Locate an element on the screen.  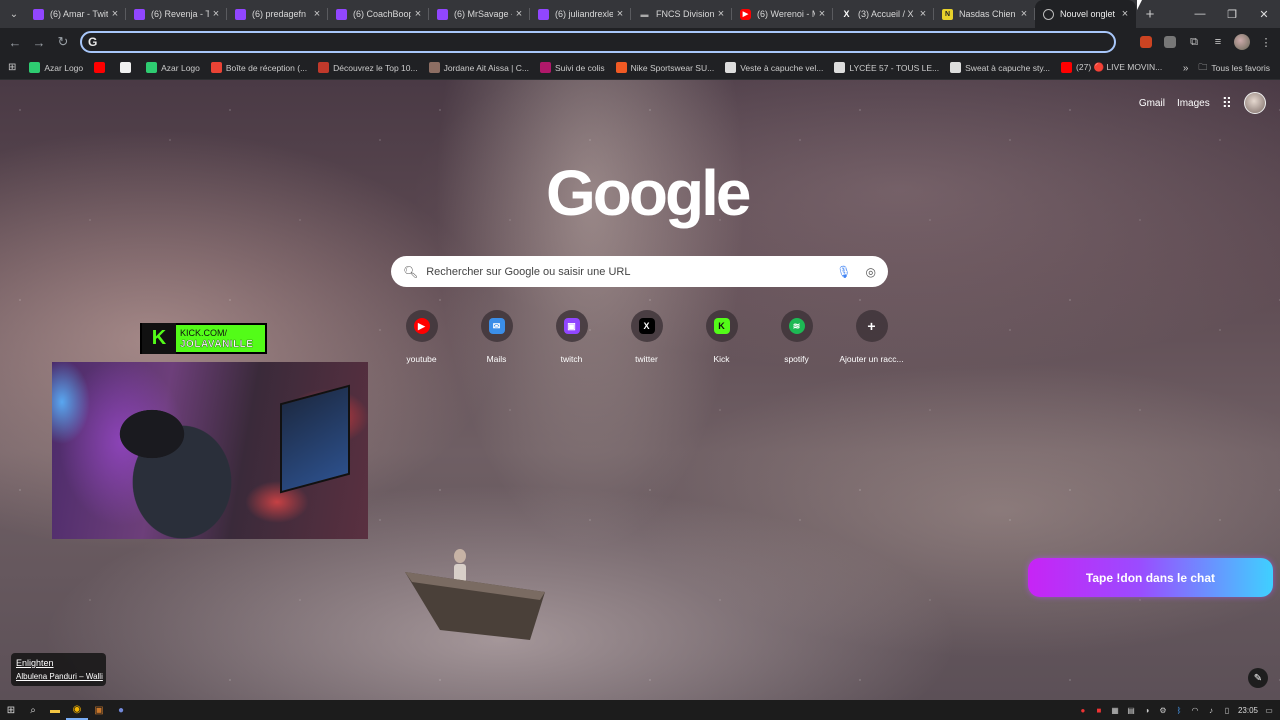
reload-button: ↻ is located at coordinates (63, 42).